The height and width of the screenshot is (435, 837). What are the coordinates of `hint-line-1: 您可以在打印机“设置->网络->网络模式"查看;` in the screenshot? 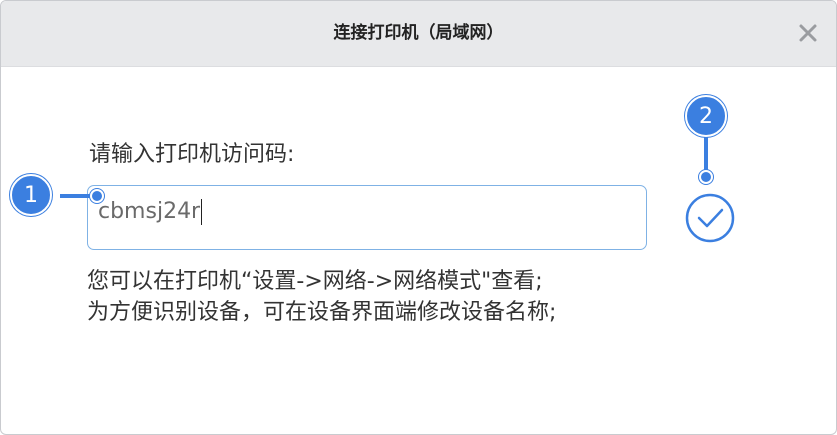 It's located at (315, 281).